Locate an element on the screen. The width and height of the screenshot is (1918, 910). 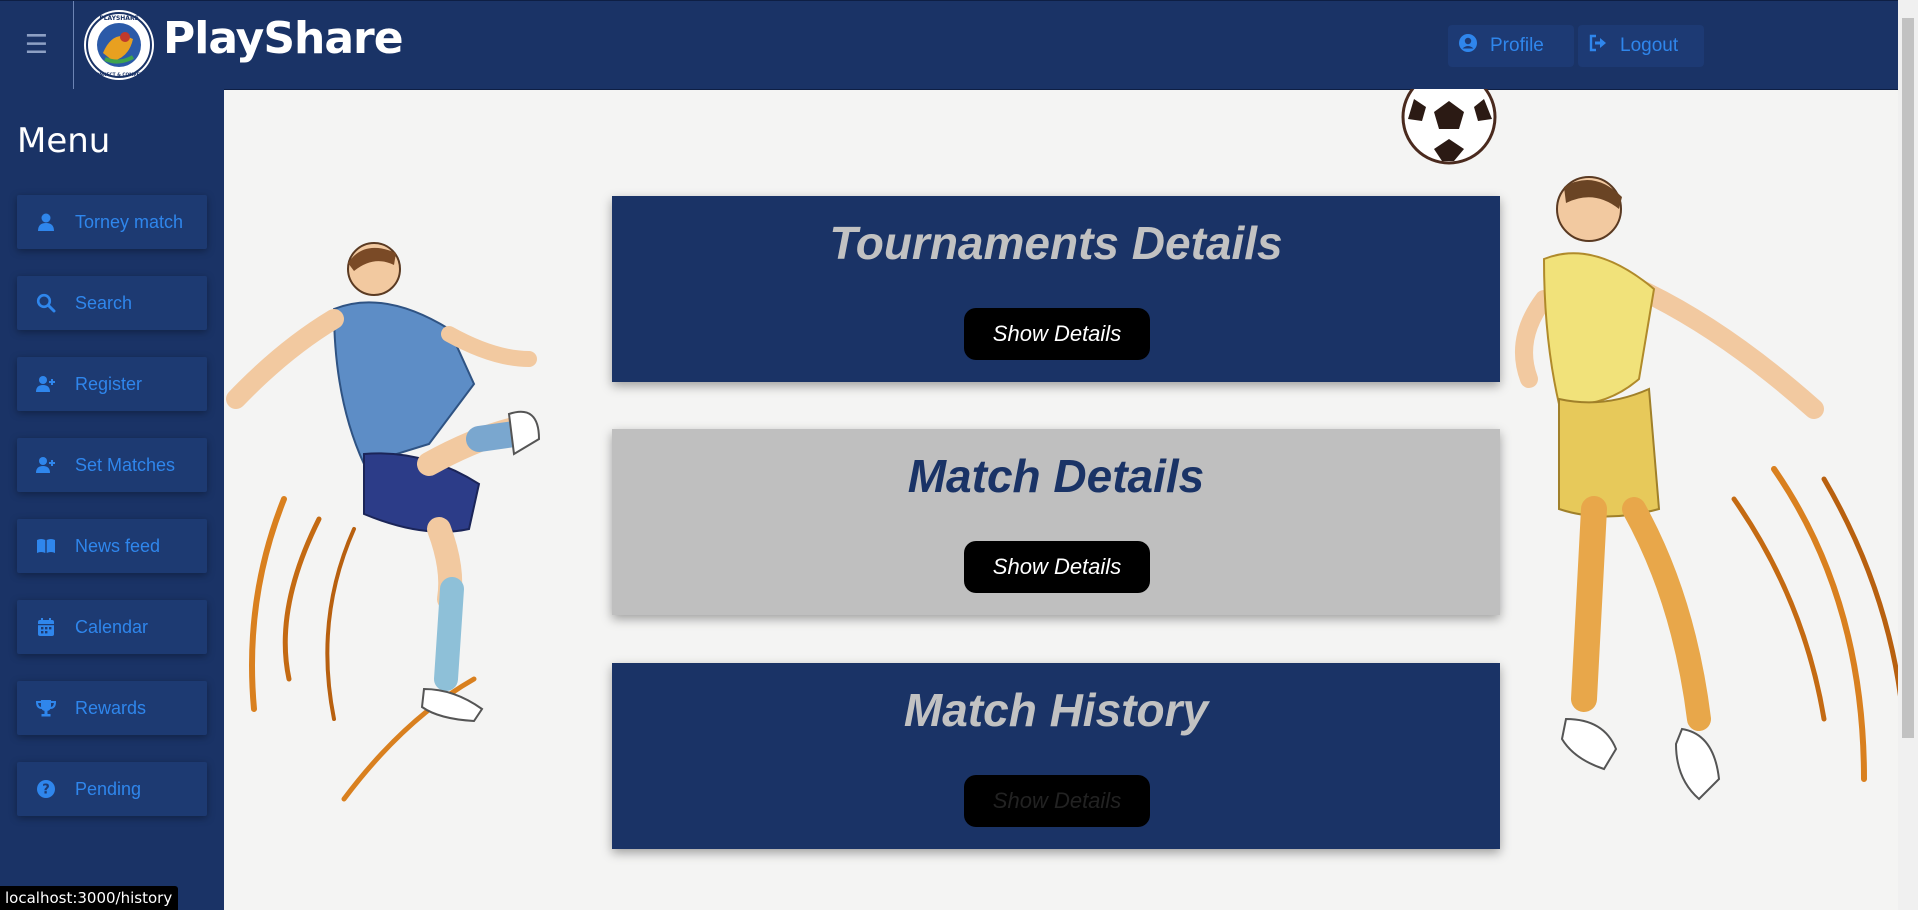
sidebar-item-label: Register is located at coordinates (109, 383).